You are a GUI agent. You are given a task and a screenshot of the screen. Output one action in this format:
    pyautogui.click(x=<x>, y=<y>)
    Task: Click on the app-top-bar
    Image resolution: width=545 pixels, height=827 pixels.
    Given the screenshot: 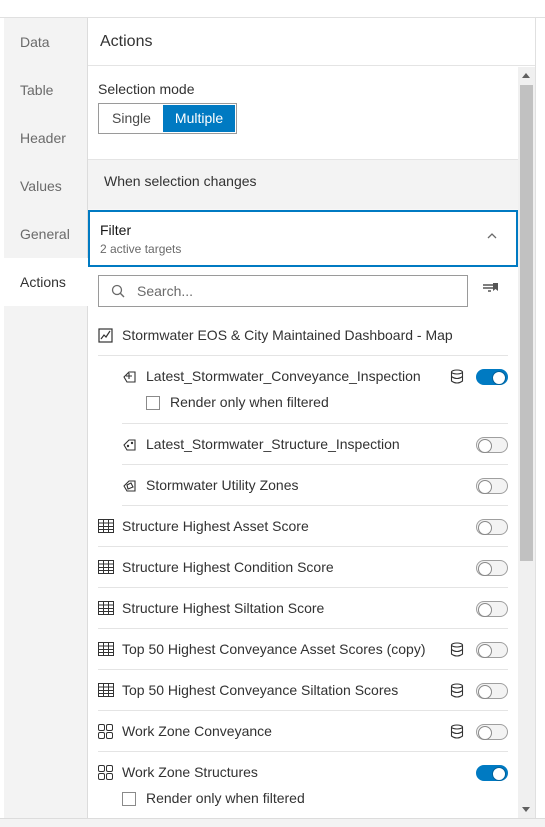 What is the action you would take?
    pyautogui.click(x=272, y=9)
    